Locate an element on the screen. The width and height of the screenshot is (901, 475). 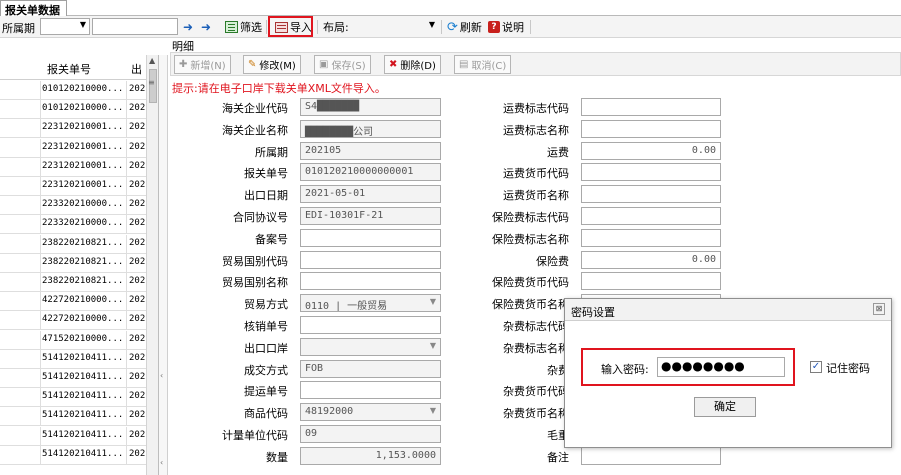
period-combo: ▼ is located at coordinates (65, 26).